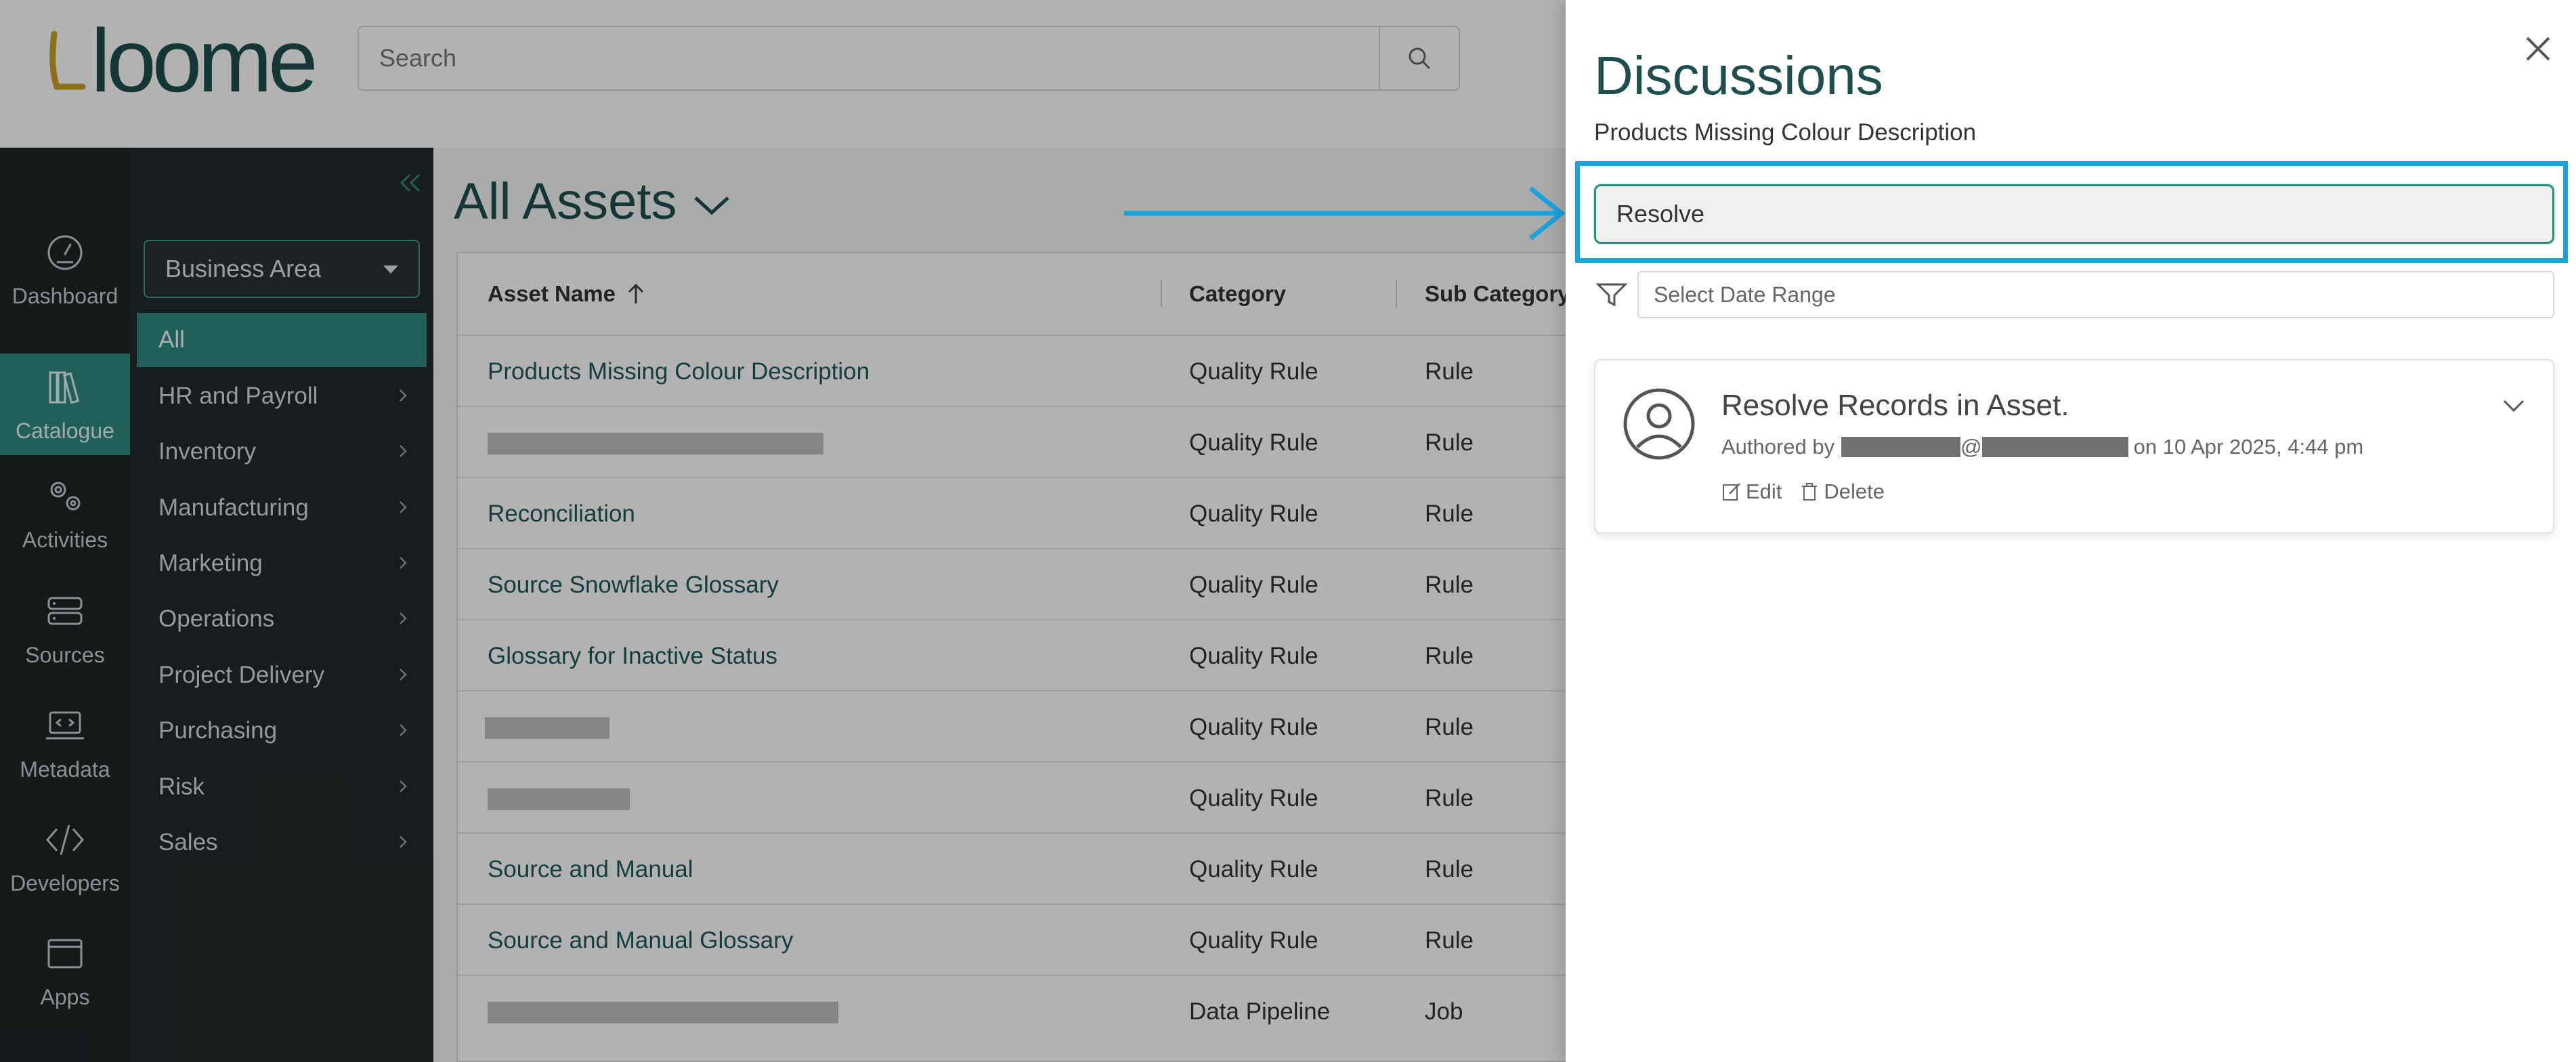 The width and height of the screenshot is (2576, 1062). Describe the element at coordinates (67, 60) in the screenshot. I see `loome-logo-mark-icon` at that location.